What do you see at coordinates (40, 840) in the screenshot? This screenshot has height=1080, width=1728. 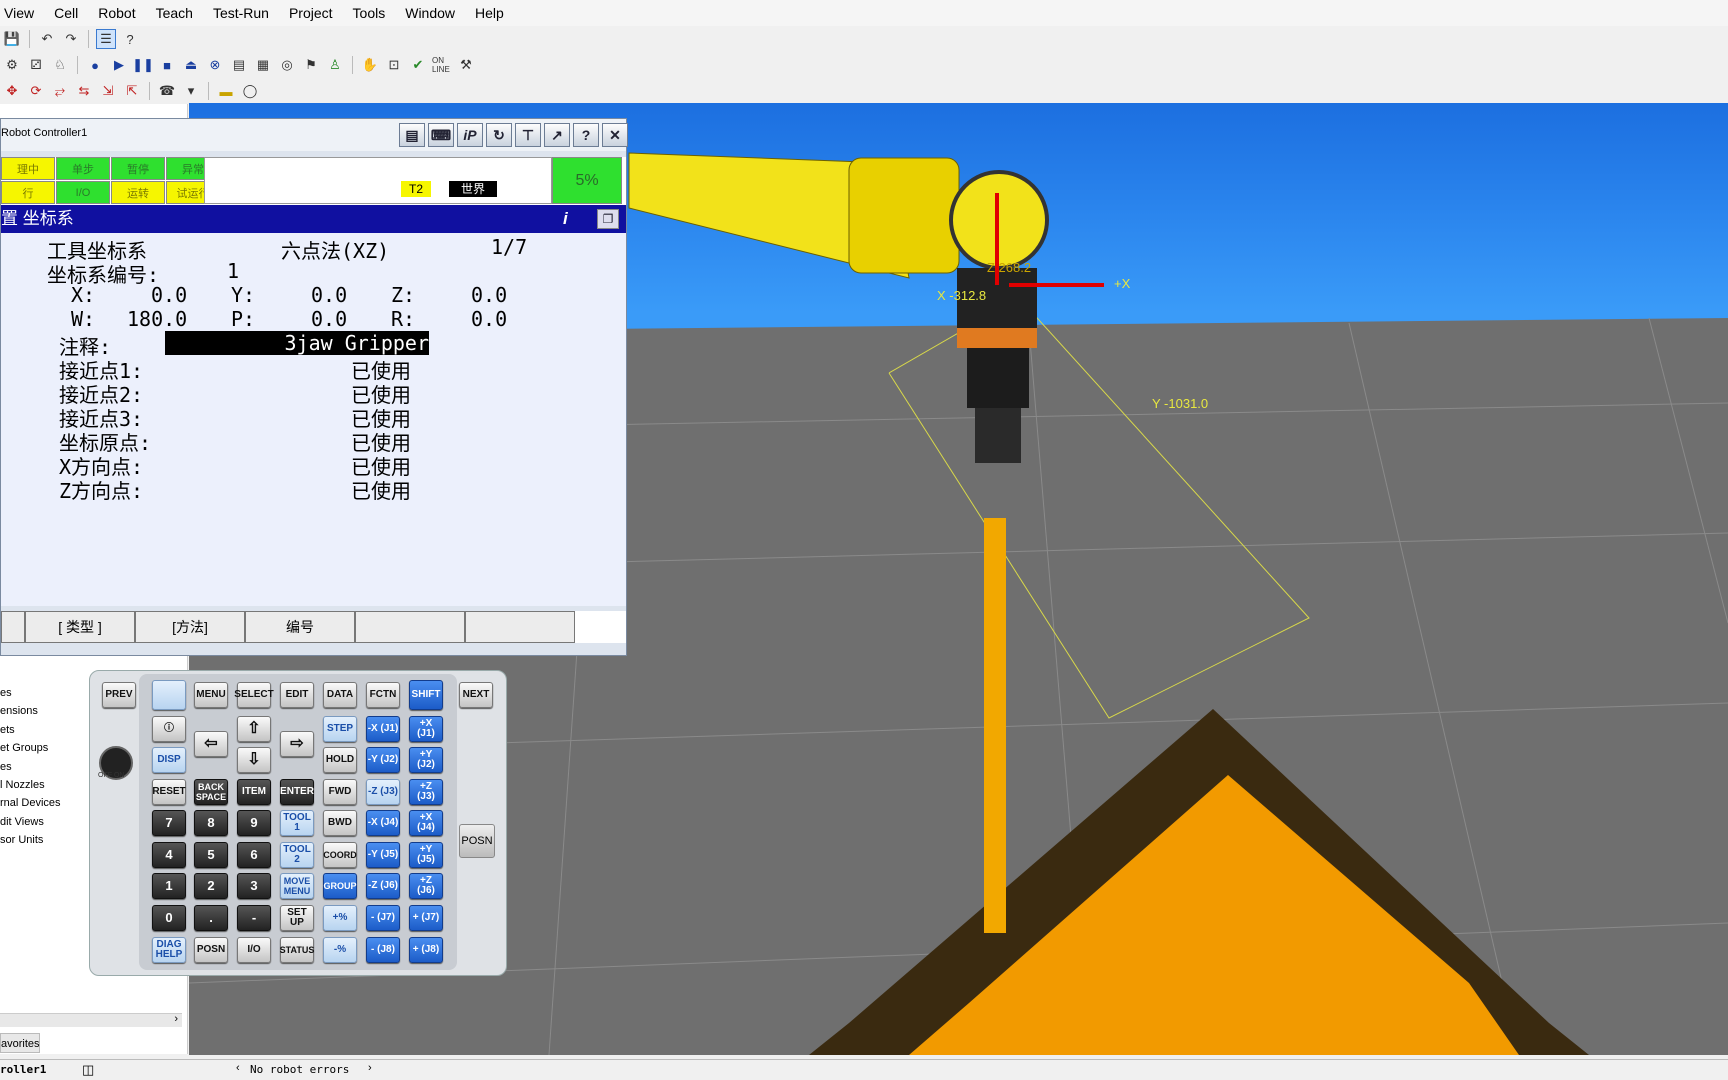 I see `tree-item: sor Units` at bounding box center [40, 840].